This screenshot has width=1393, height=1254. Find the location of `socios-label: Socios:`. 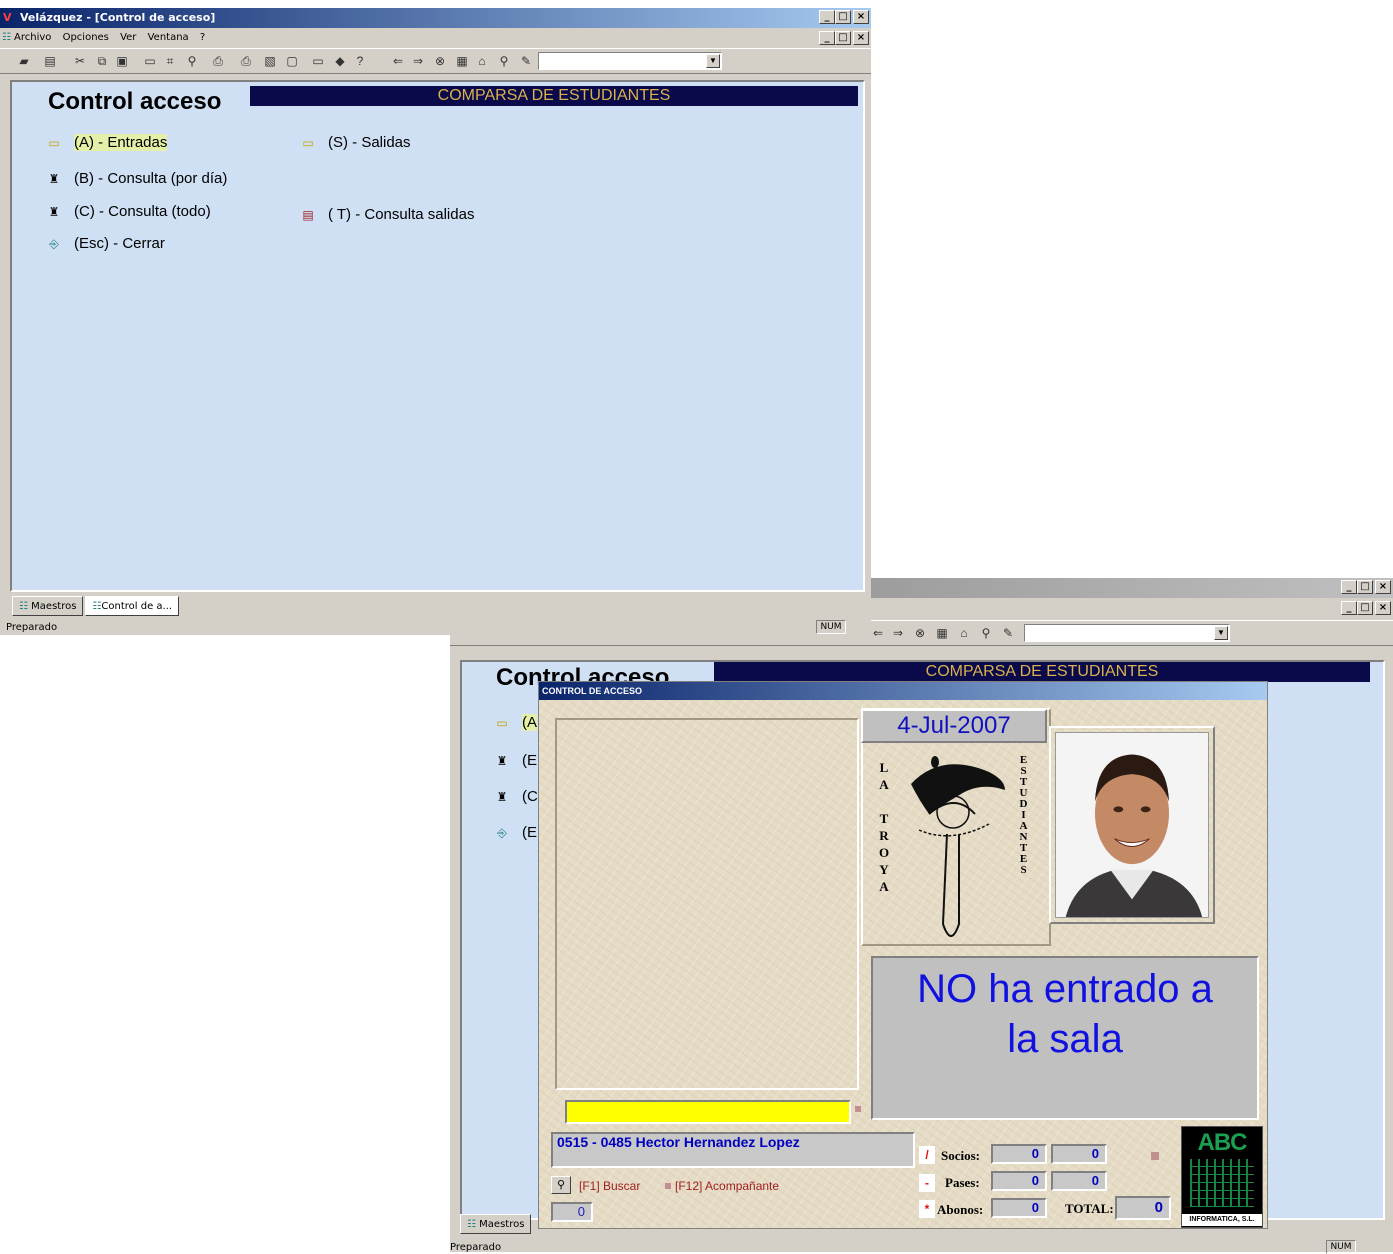

socios-label: Socios: is located at coordinates (960, 1155).